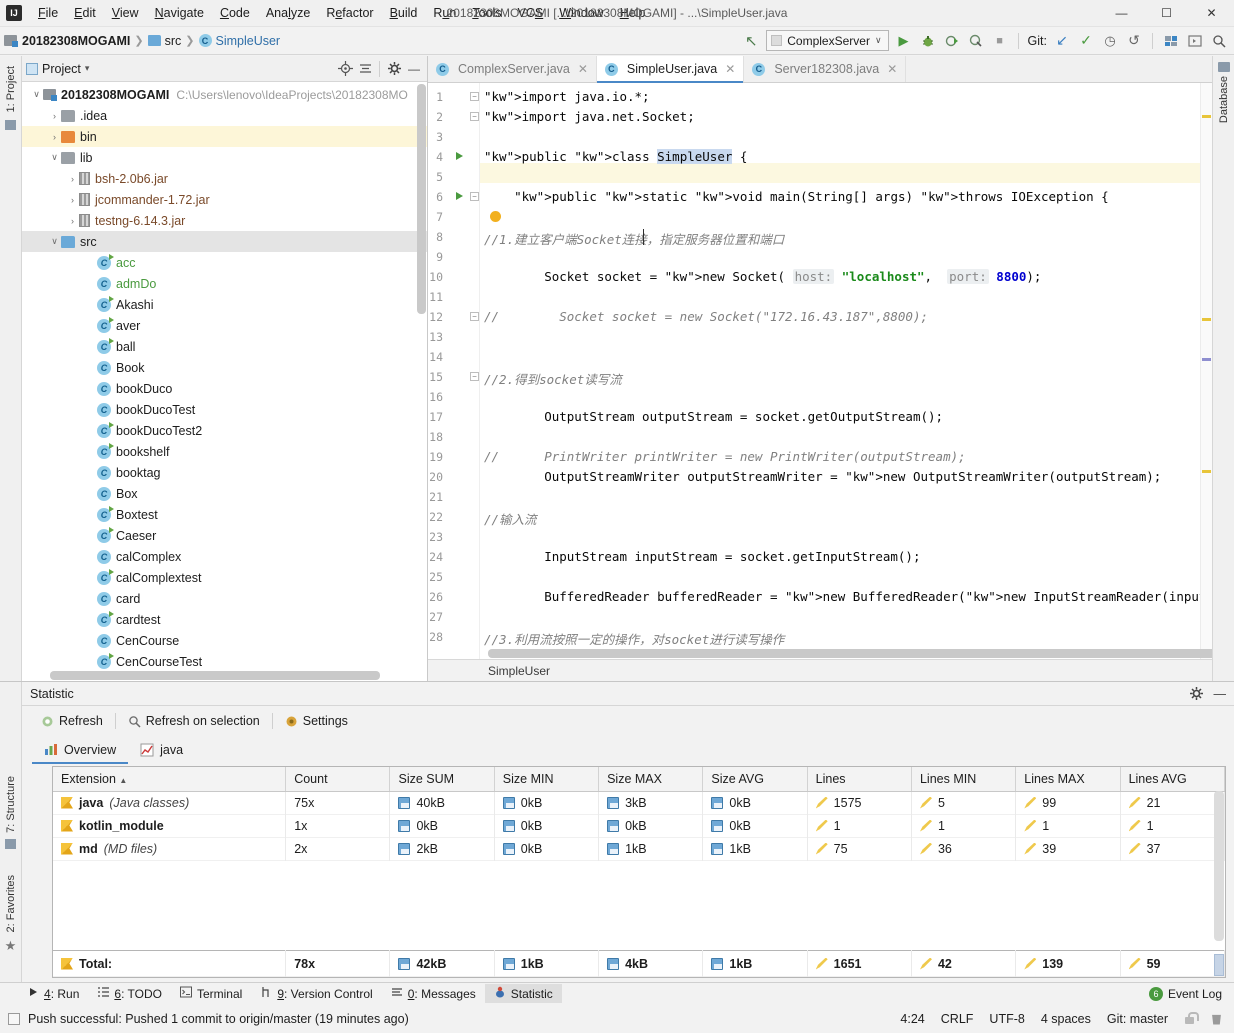  Describe the element at coordinates (179, 13) in the screenshot. I see `menu-navigate: Navigate` at that location.